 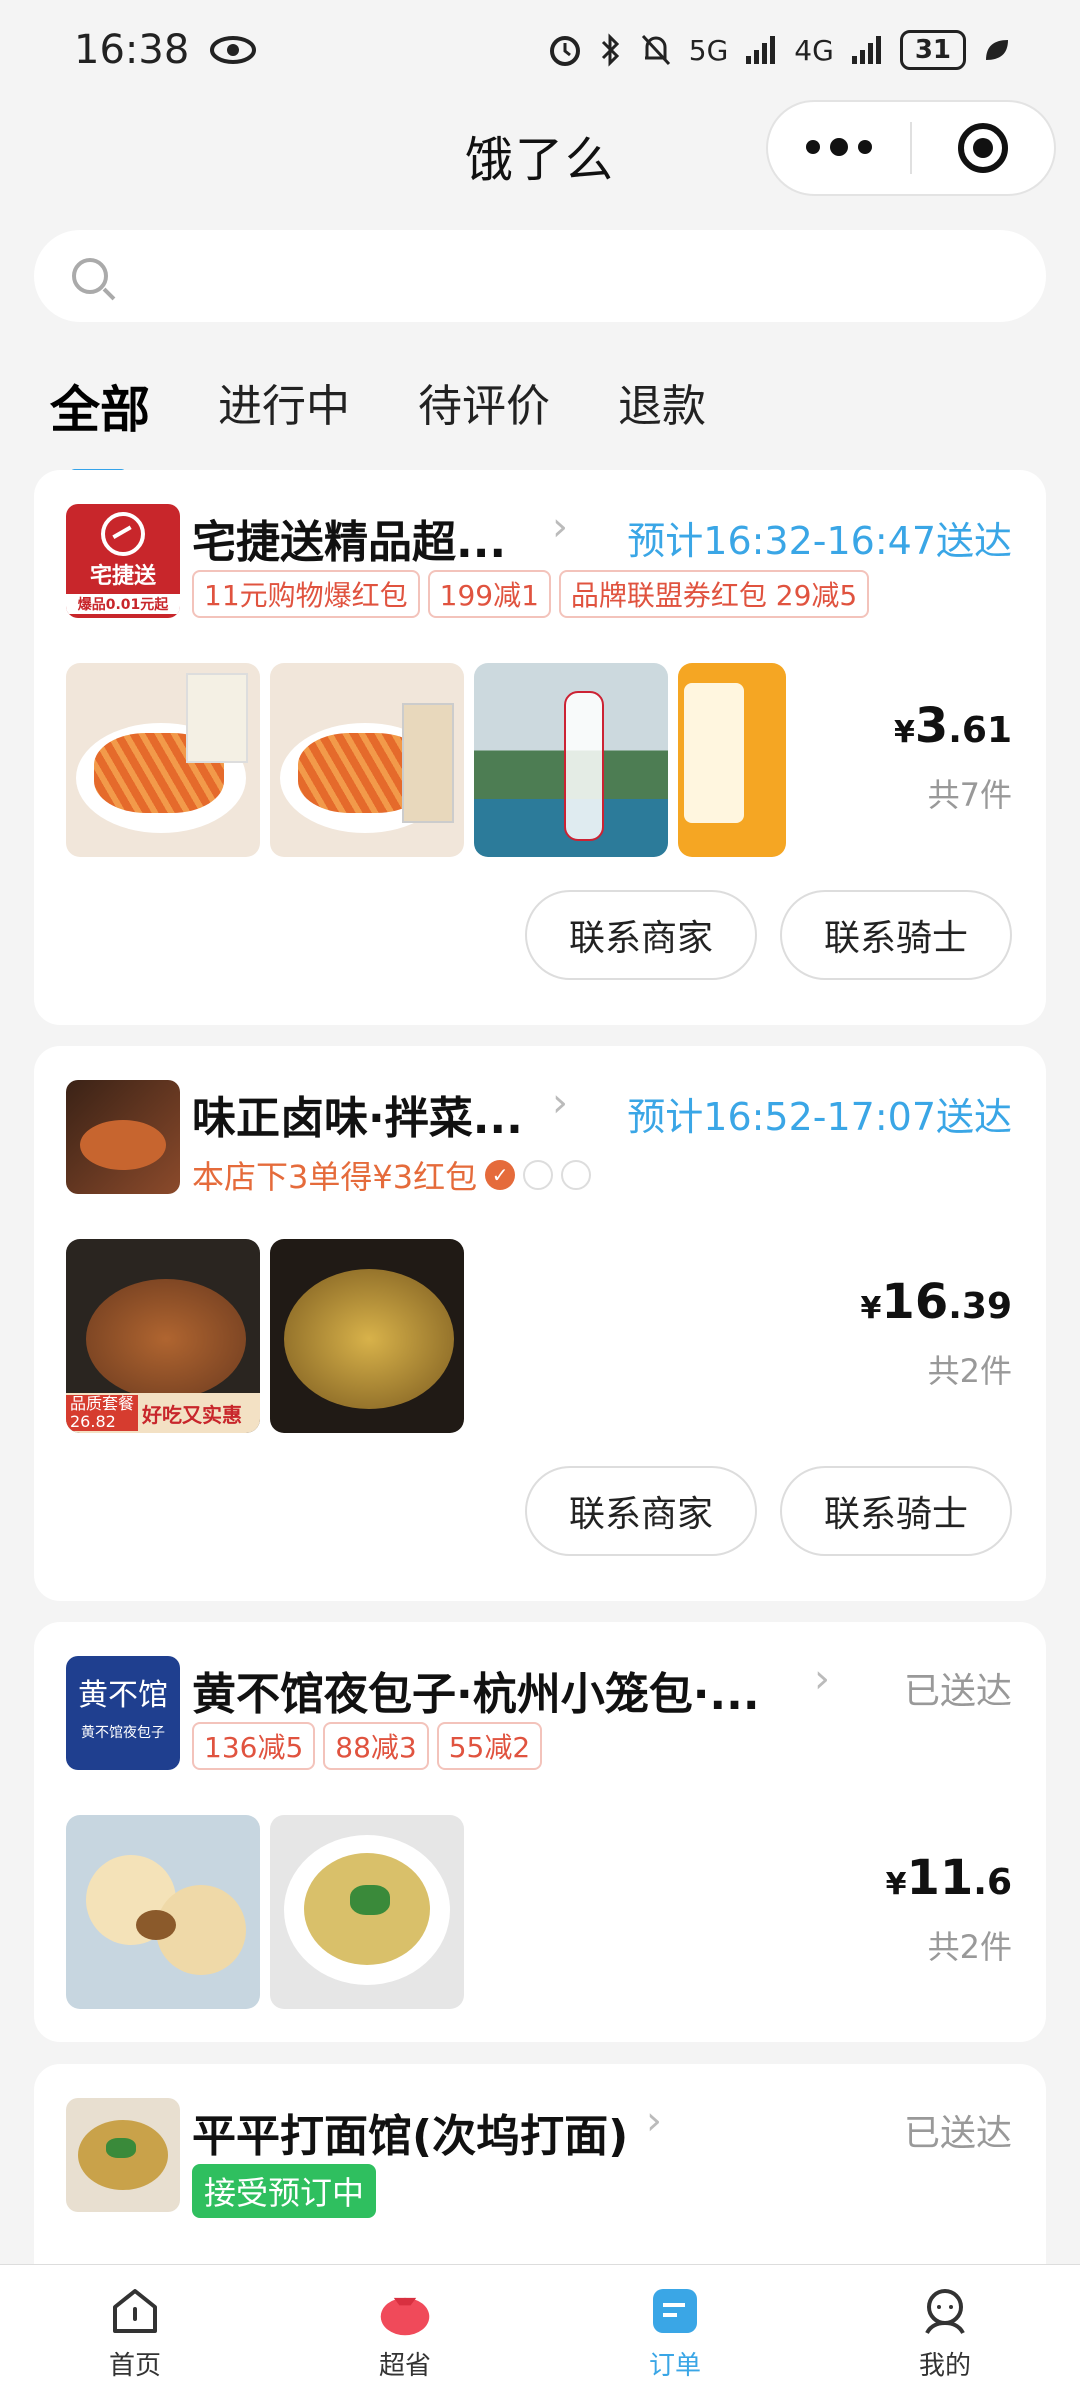 What do you see at coordinates (265, 1336) in the screenshot?
I see `product-images: 品质套餐 26.82 好吃又实惠` at bounding box center [265, 1336].